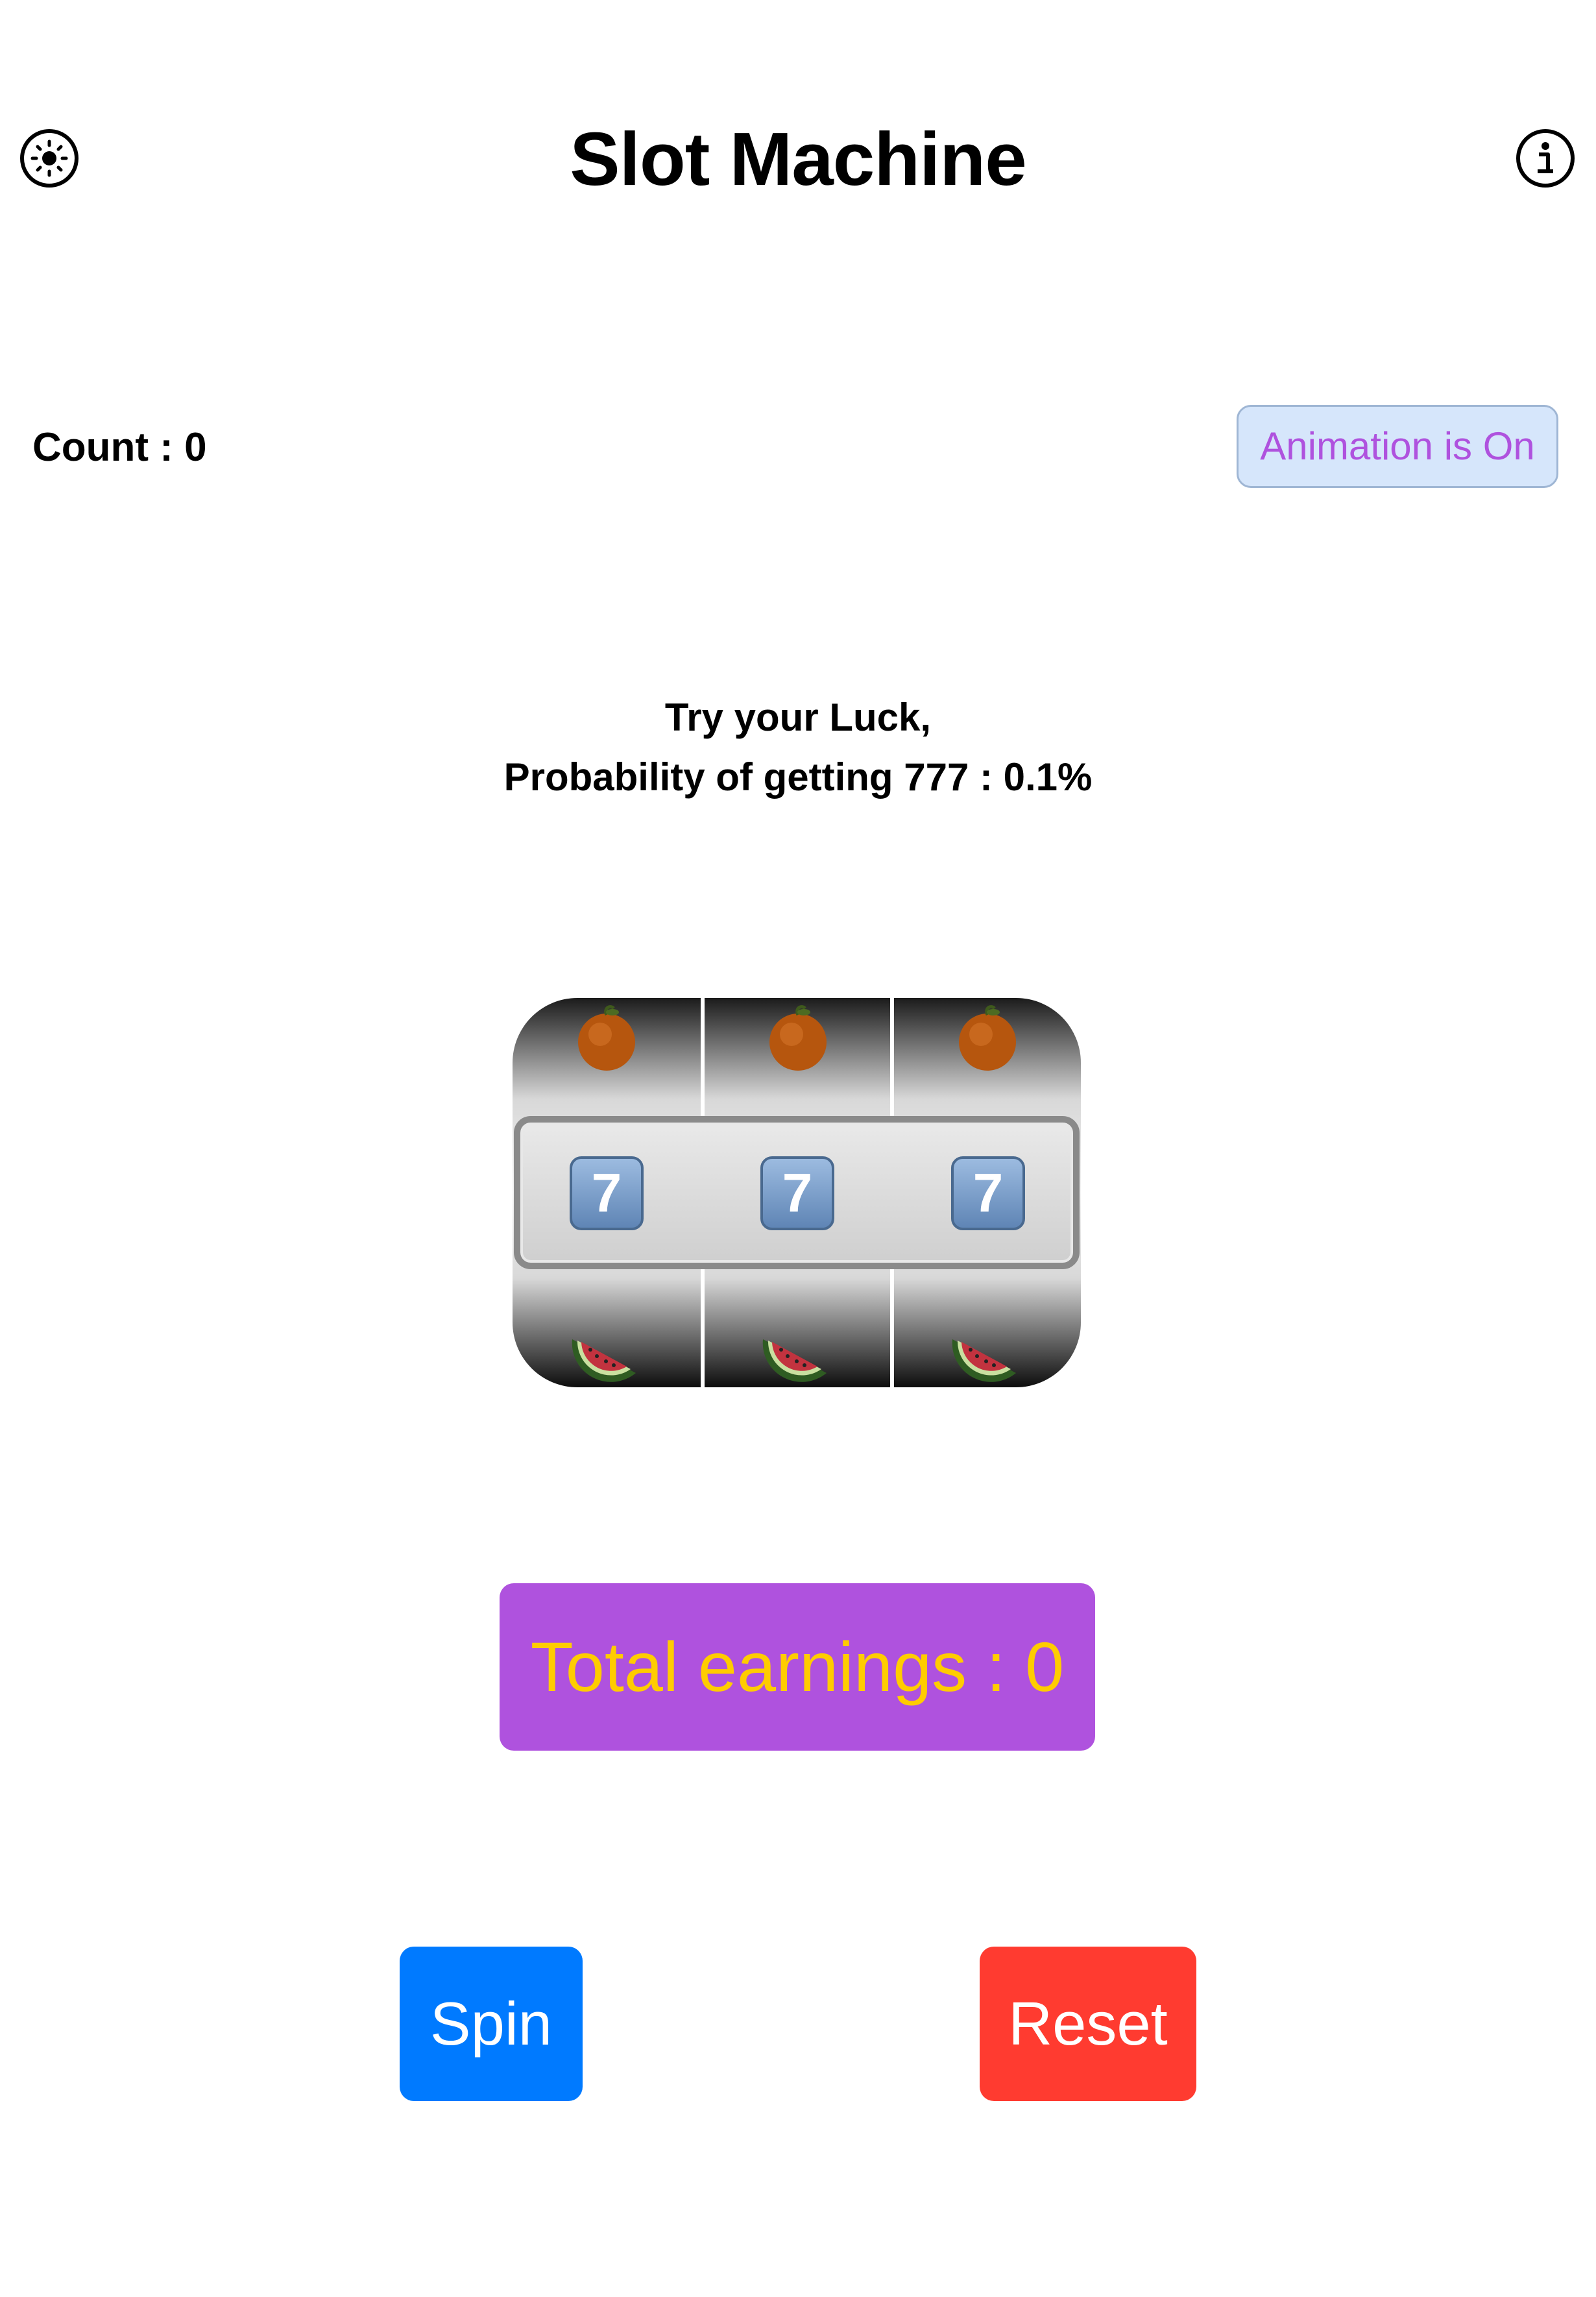 The width and height of the screenshot is (1596, 2297). Describe the element at coordinates (1088, 2024) in the screenshot. I see `reset-button: Reset` at that location.